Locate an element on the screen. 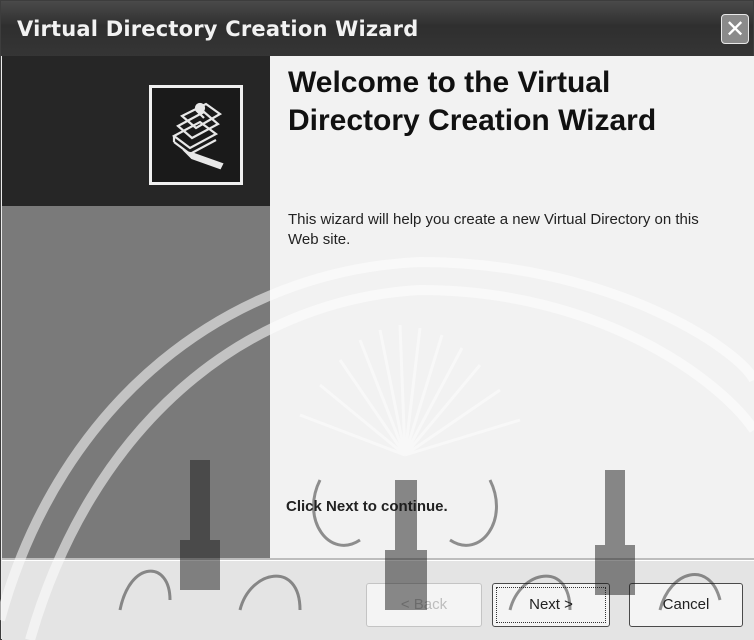  window-title: Virtual Directory Creation Wizard is located at coordinates (218, 29).